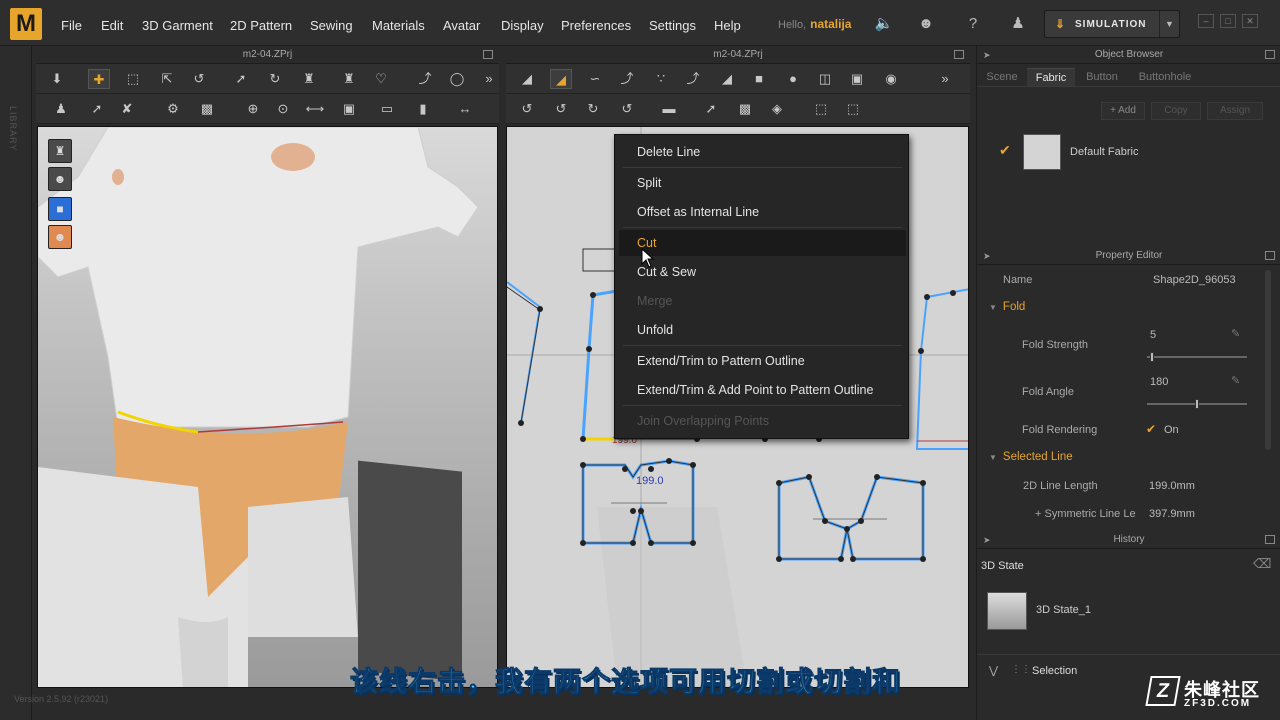 Image resolution: width=1280 pixels, height=720 pixels. What do you see at coordinates (727, 25) in the screenshot?
I see `menu-help: Help` at bounding box center [727, 25].